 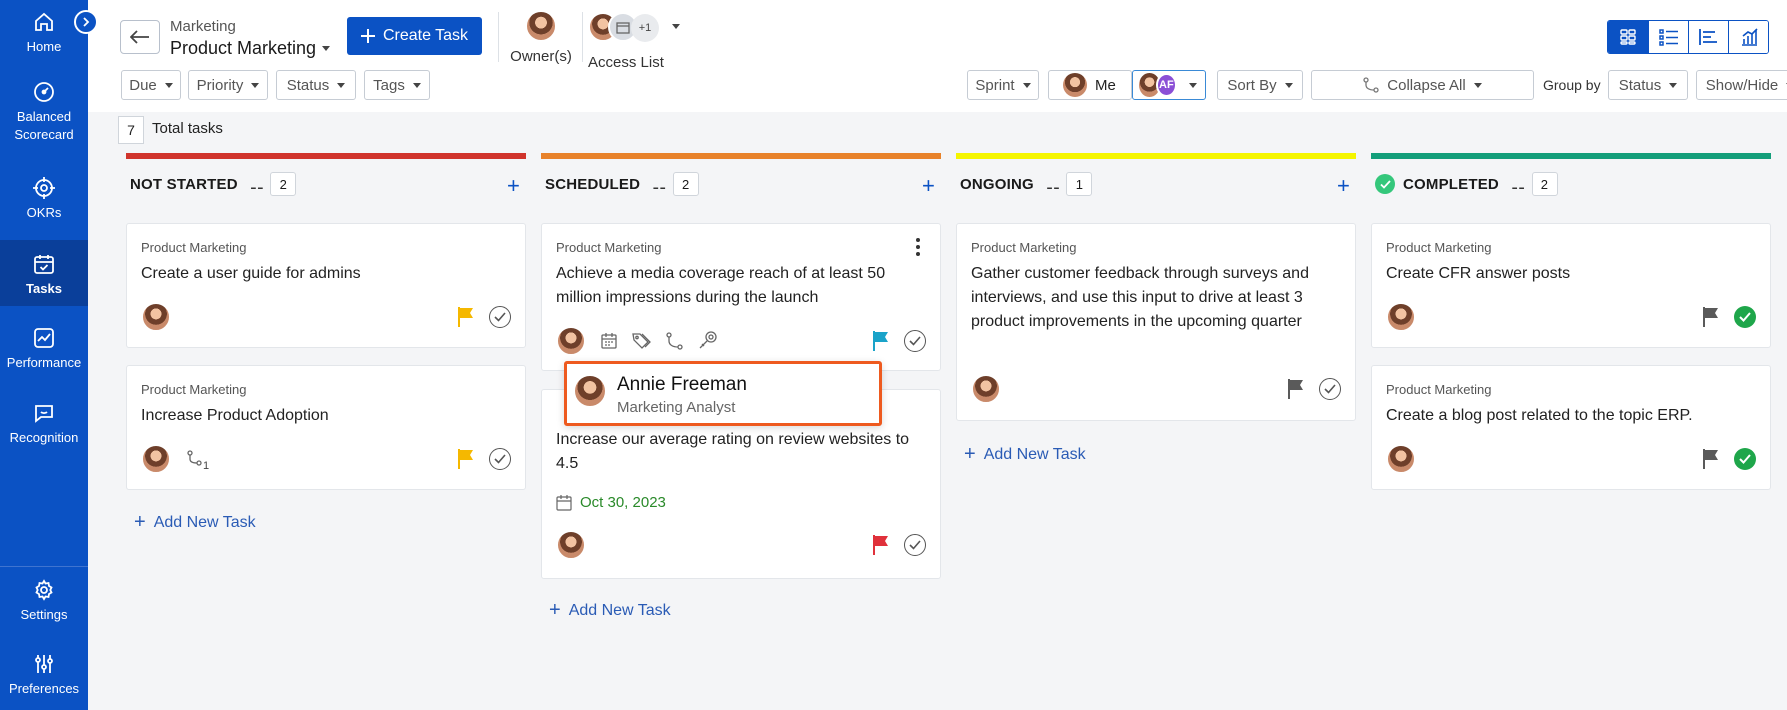 What do you see at coordinates (251, 273) in the screenshot?
I see `card-title: Create a user guide for admins` at bounding box center [251, 273].